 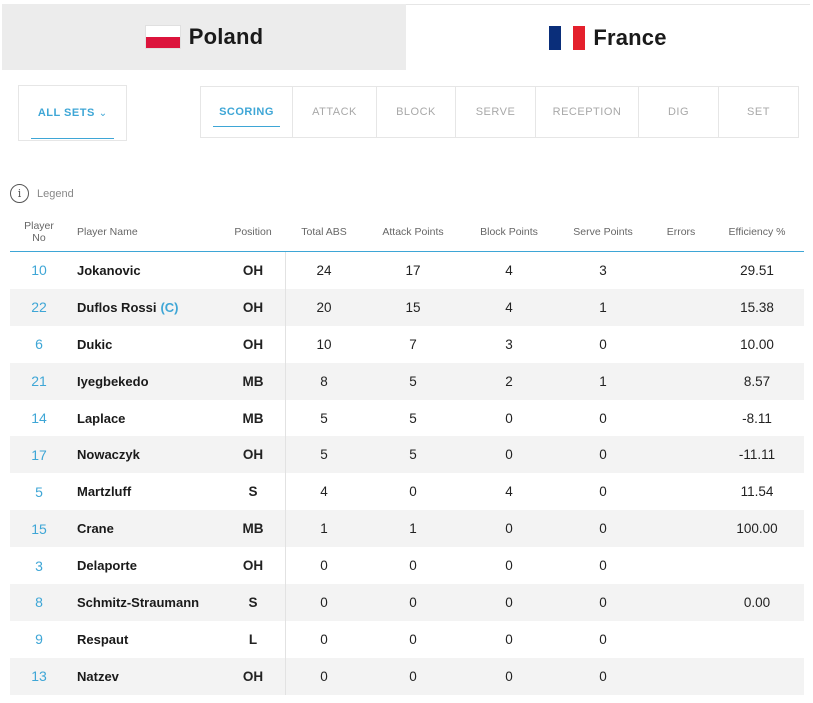 I want to click on info-icon: i, so click(x=19, y=193).